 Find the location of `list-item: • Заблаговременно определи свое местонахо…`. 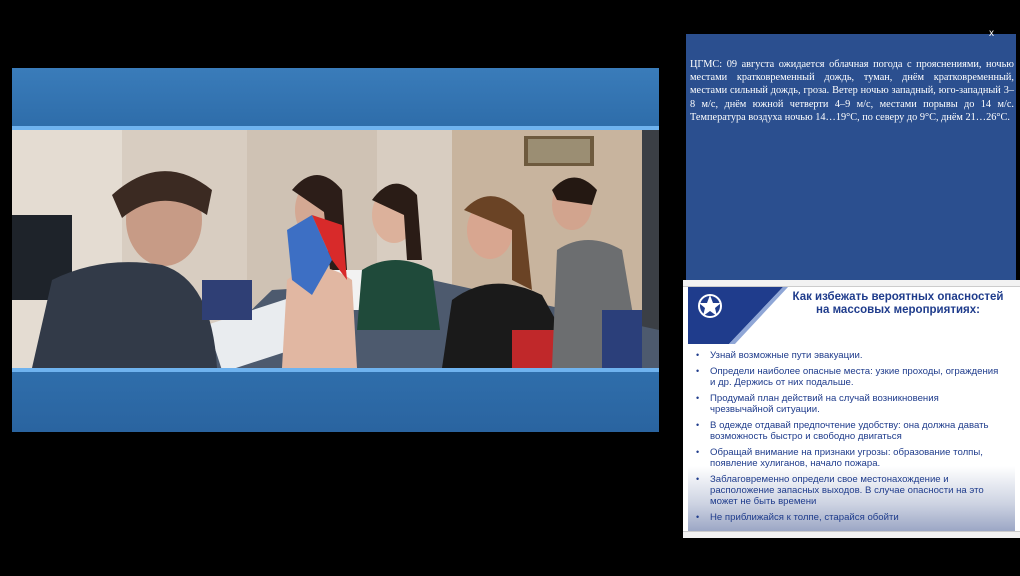

list-item: • Заблаговременно определи свое местонахо… is located at coordinates (840, 490).